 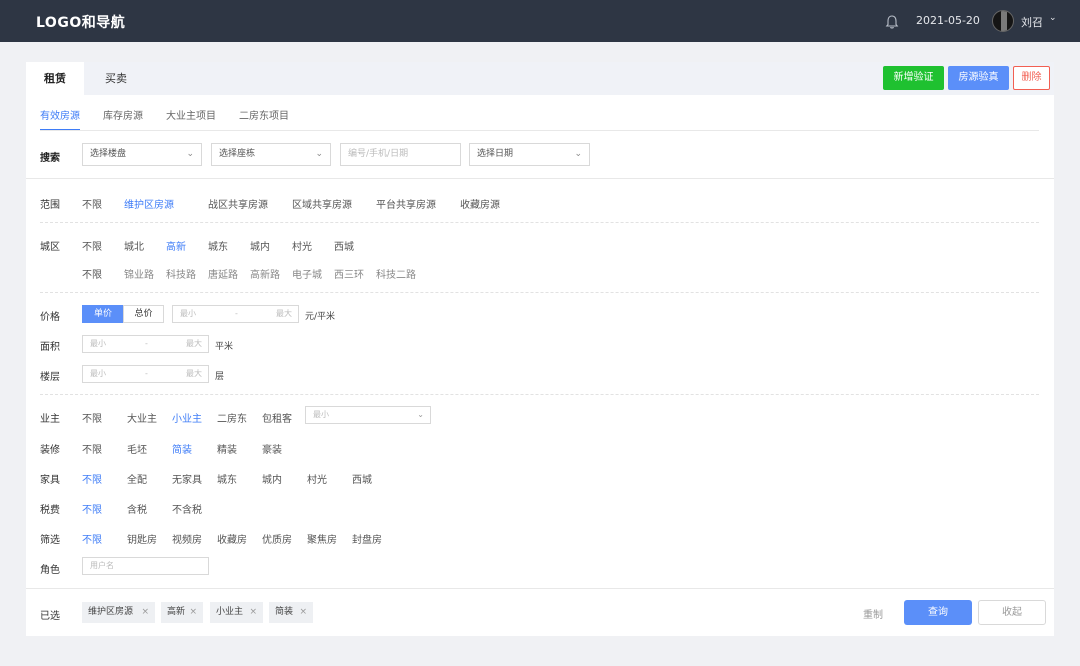 What do you see at coordinates (322, 203) in the screenshot?
I see `scope-option-region-shared: 区域共享房源` at bounding box center [322, 203].